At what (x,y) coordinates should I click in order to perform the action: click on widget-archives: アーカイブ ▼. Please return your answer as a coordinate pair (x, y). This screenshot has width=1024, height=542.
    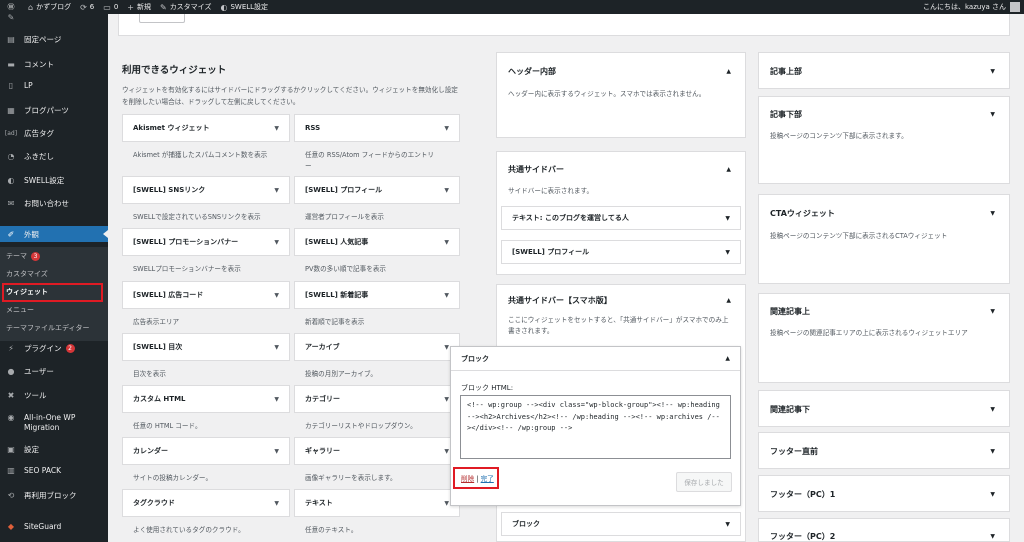
    Looking at the image, I should click on (377, 347).